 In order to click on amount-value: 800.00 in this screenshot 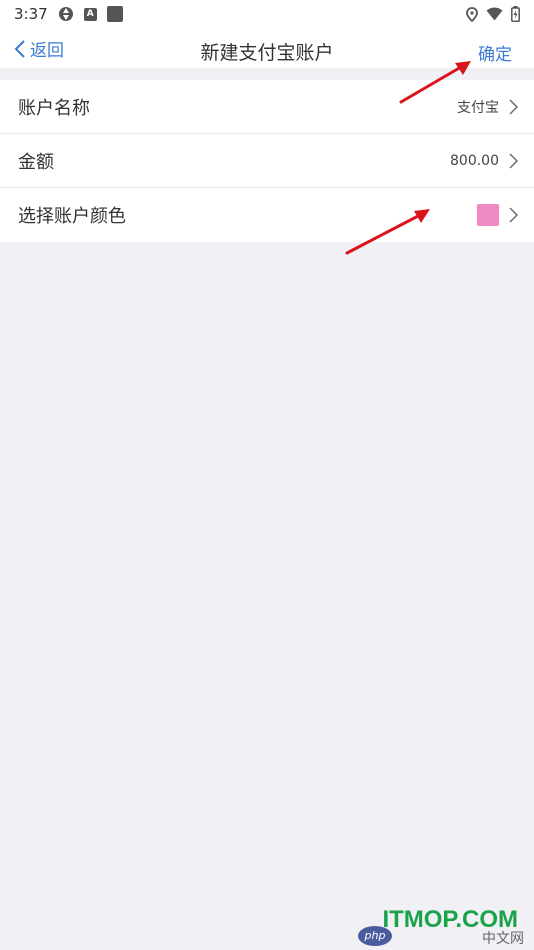, I will do `click(474, 160)`.